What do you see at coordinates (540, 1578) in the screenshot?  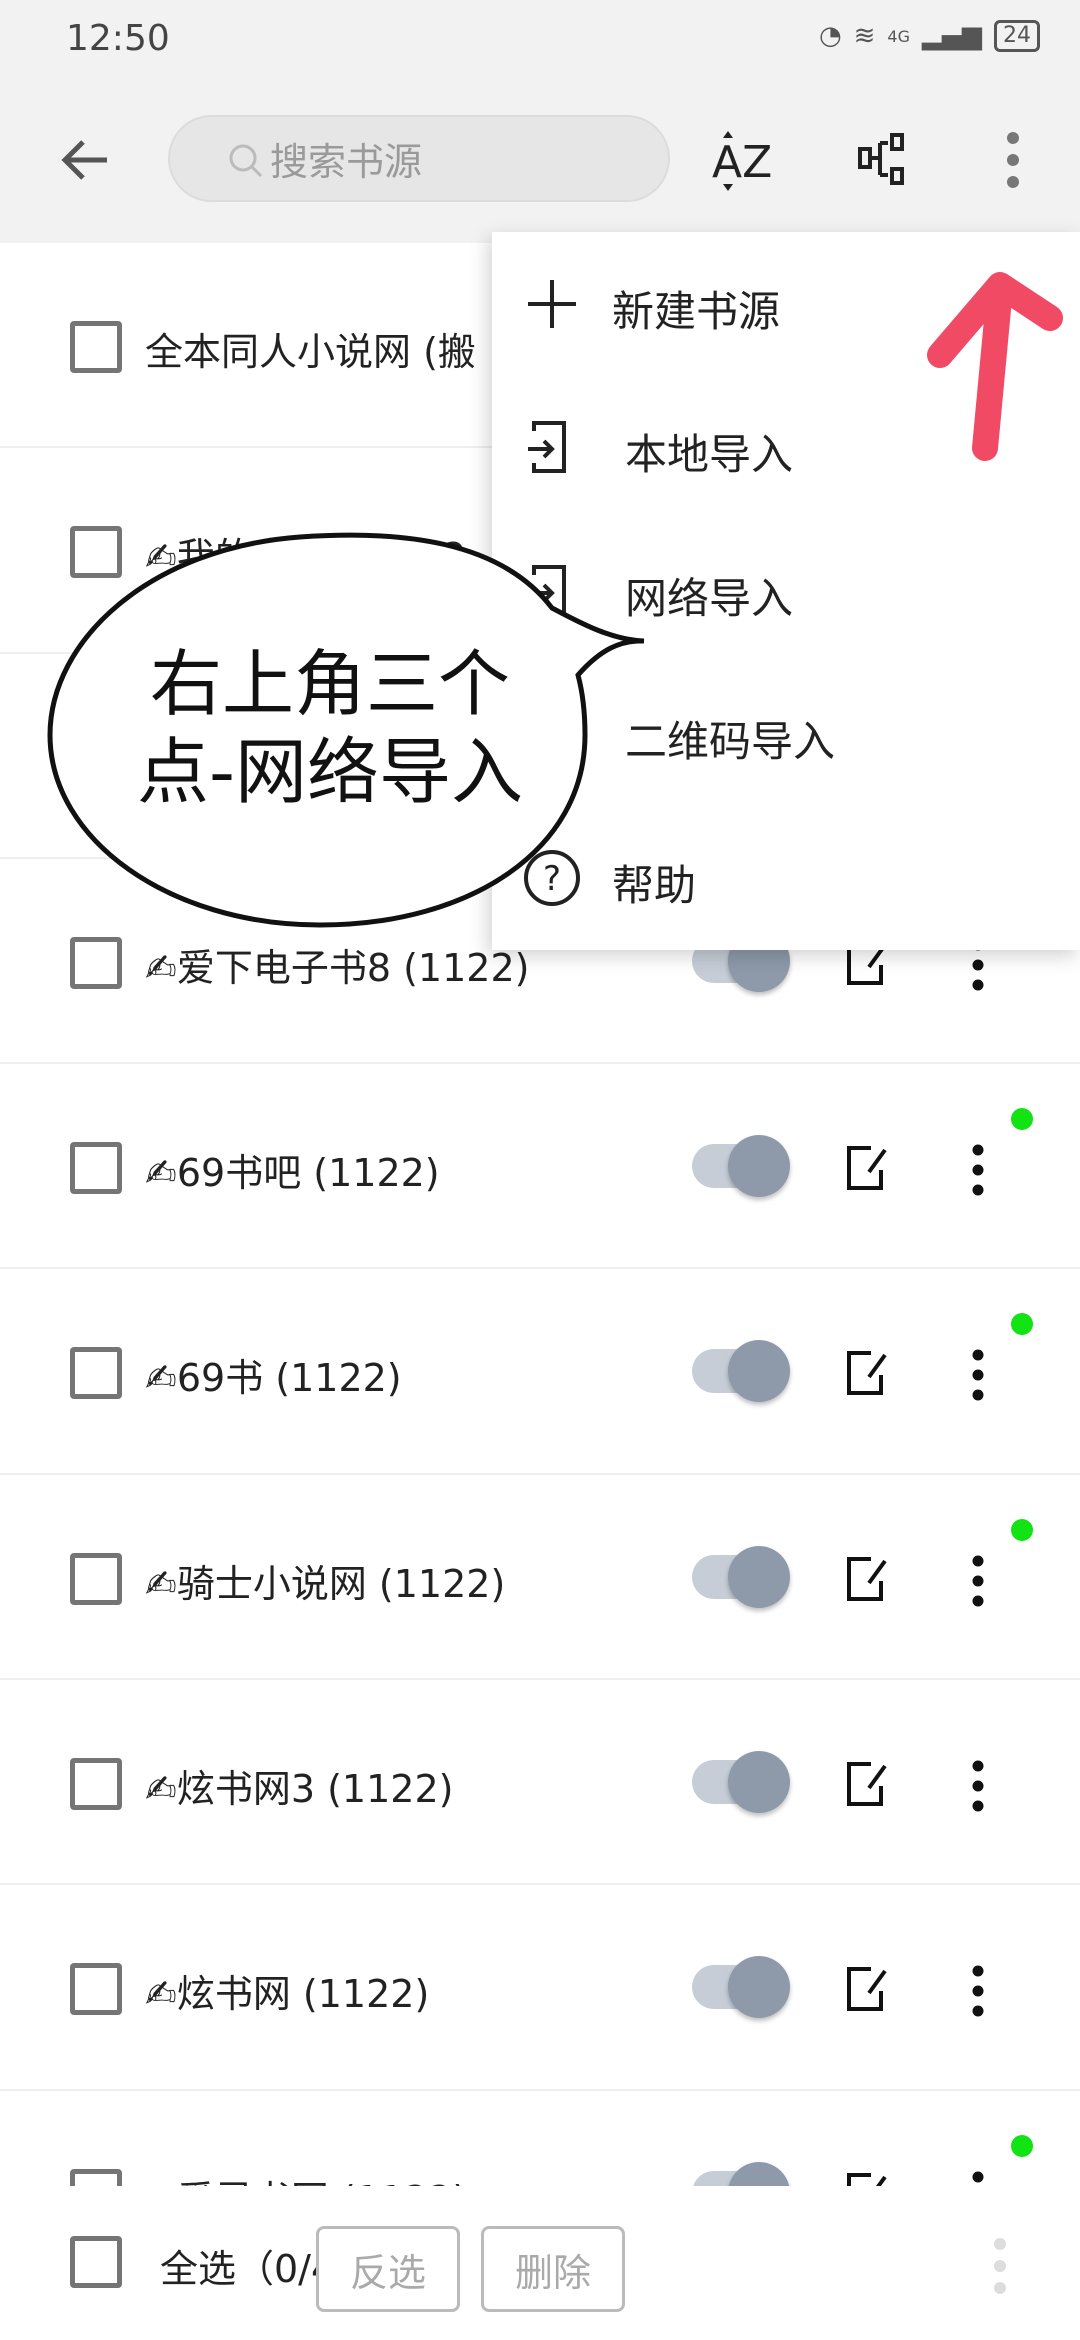 I see `table-row: ✍骑士小说网 (1122)` at bounding box center [540, 1578].